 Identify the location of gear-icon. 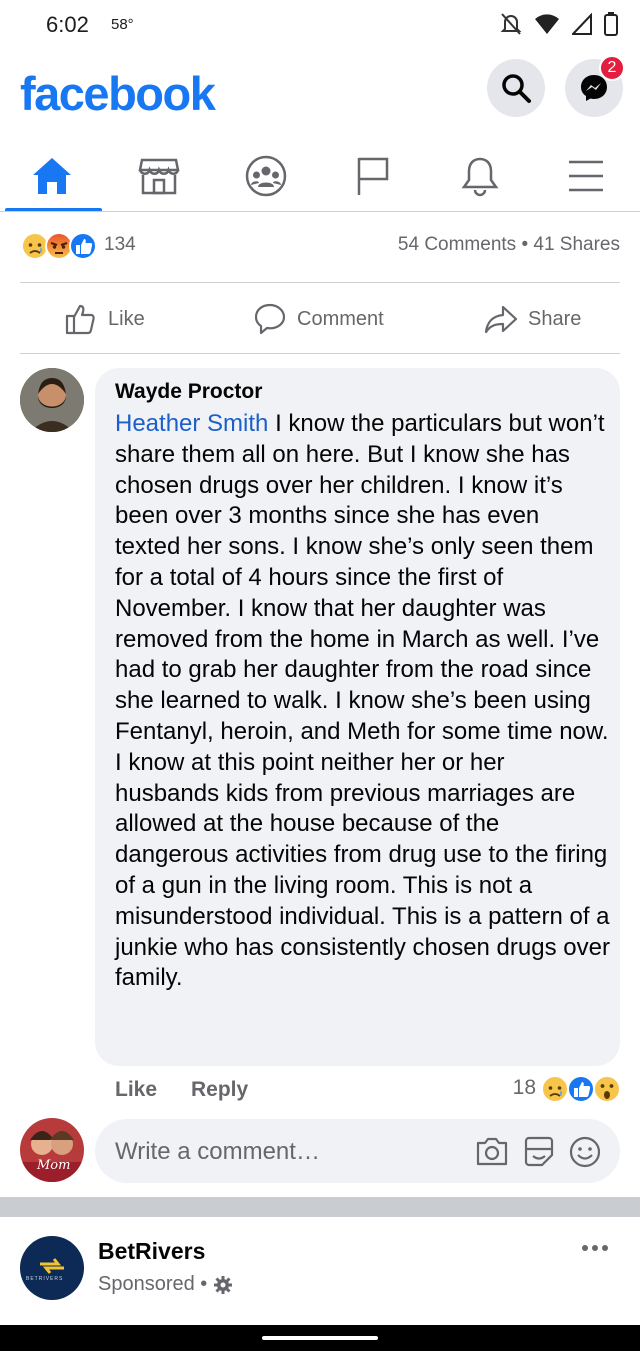
(223, 1284).